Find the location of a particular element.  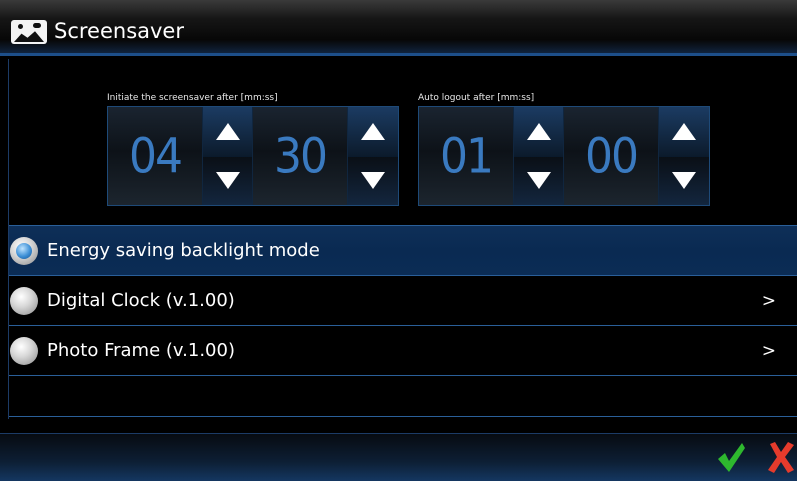

footer-bar is located at coordinates (398, 457).